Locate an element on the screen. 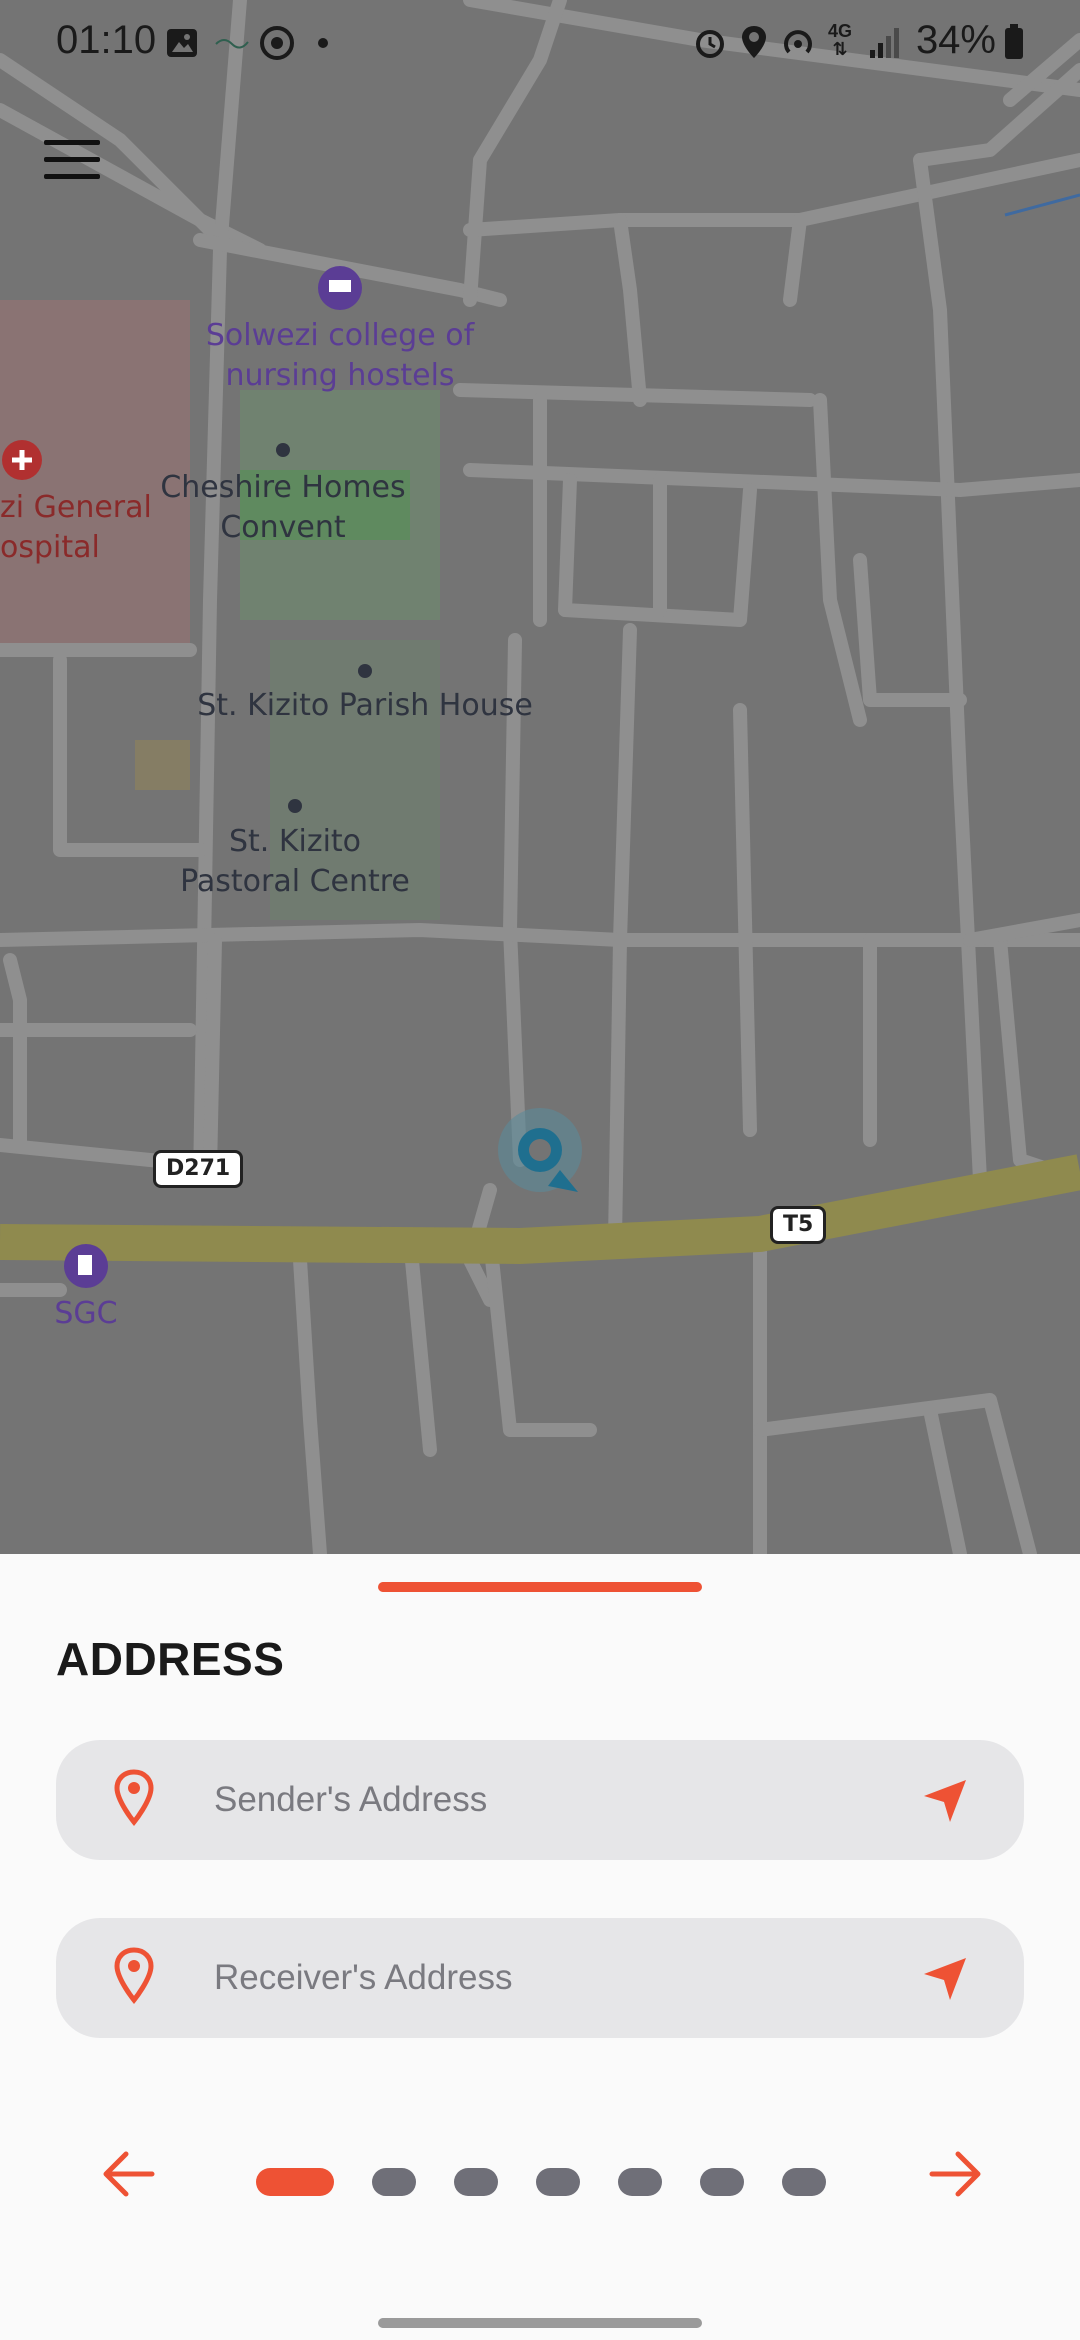  more-notifications-dot is located at coordinates (323, 43).